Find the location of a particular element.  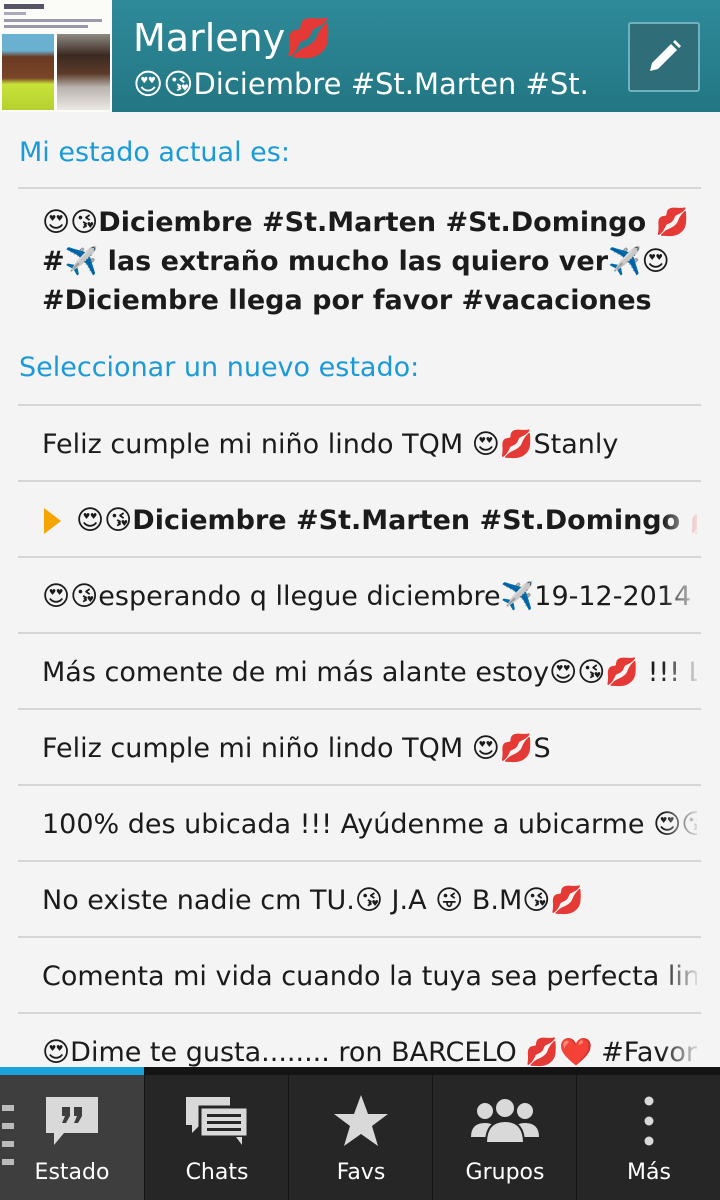

status-option-text: Feliz cumple mi niño lindo TQM 😍💋S is located at coordinates (296, 748).